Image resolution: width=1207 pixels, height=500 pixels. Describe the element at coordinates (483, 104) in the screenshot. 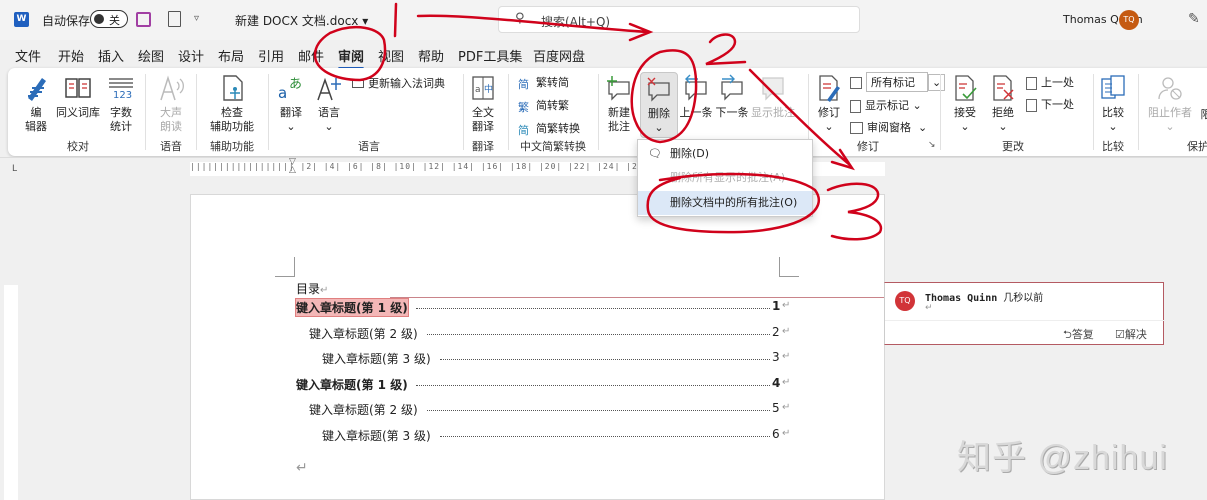

I see `full-translate-button: a中 全文 翻译` at that location.